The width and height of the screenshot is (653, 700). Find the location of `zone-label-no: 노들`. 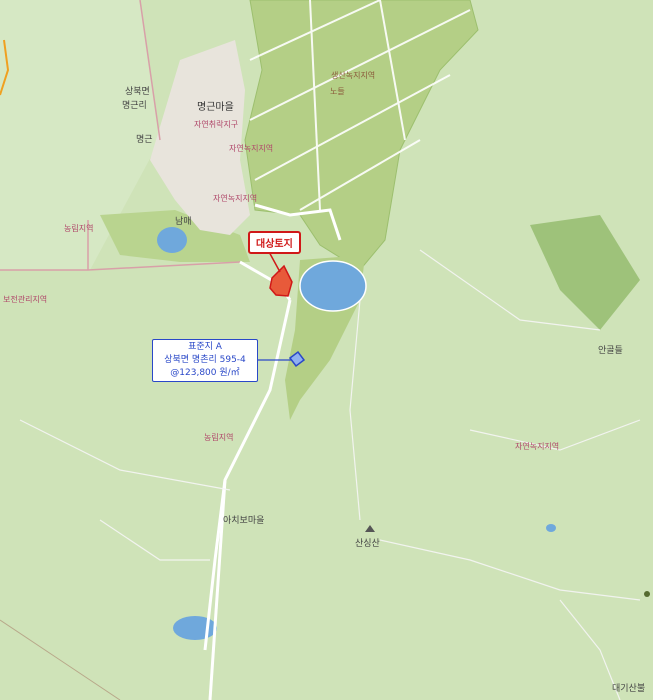

zone-label-no: 노들 is located at coordinates (337, 91).